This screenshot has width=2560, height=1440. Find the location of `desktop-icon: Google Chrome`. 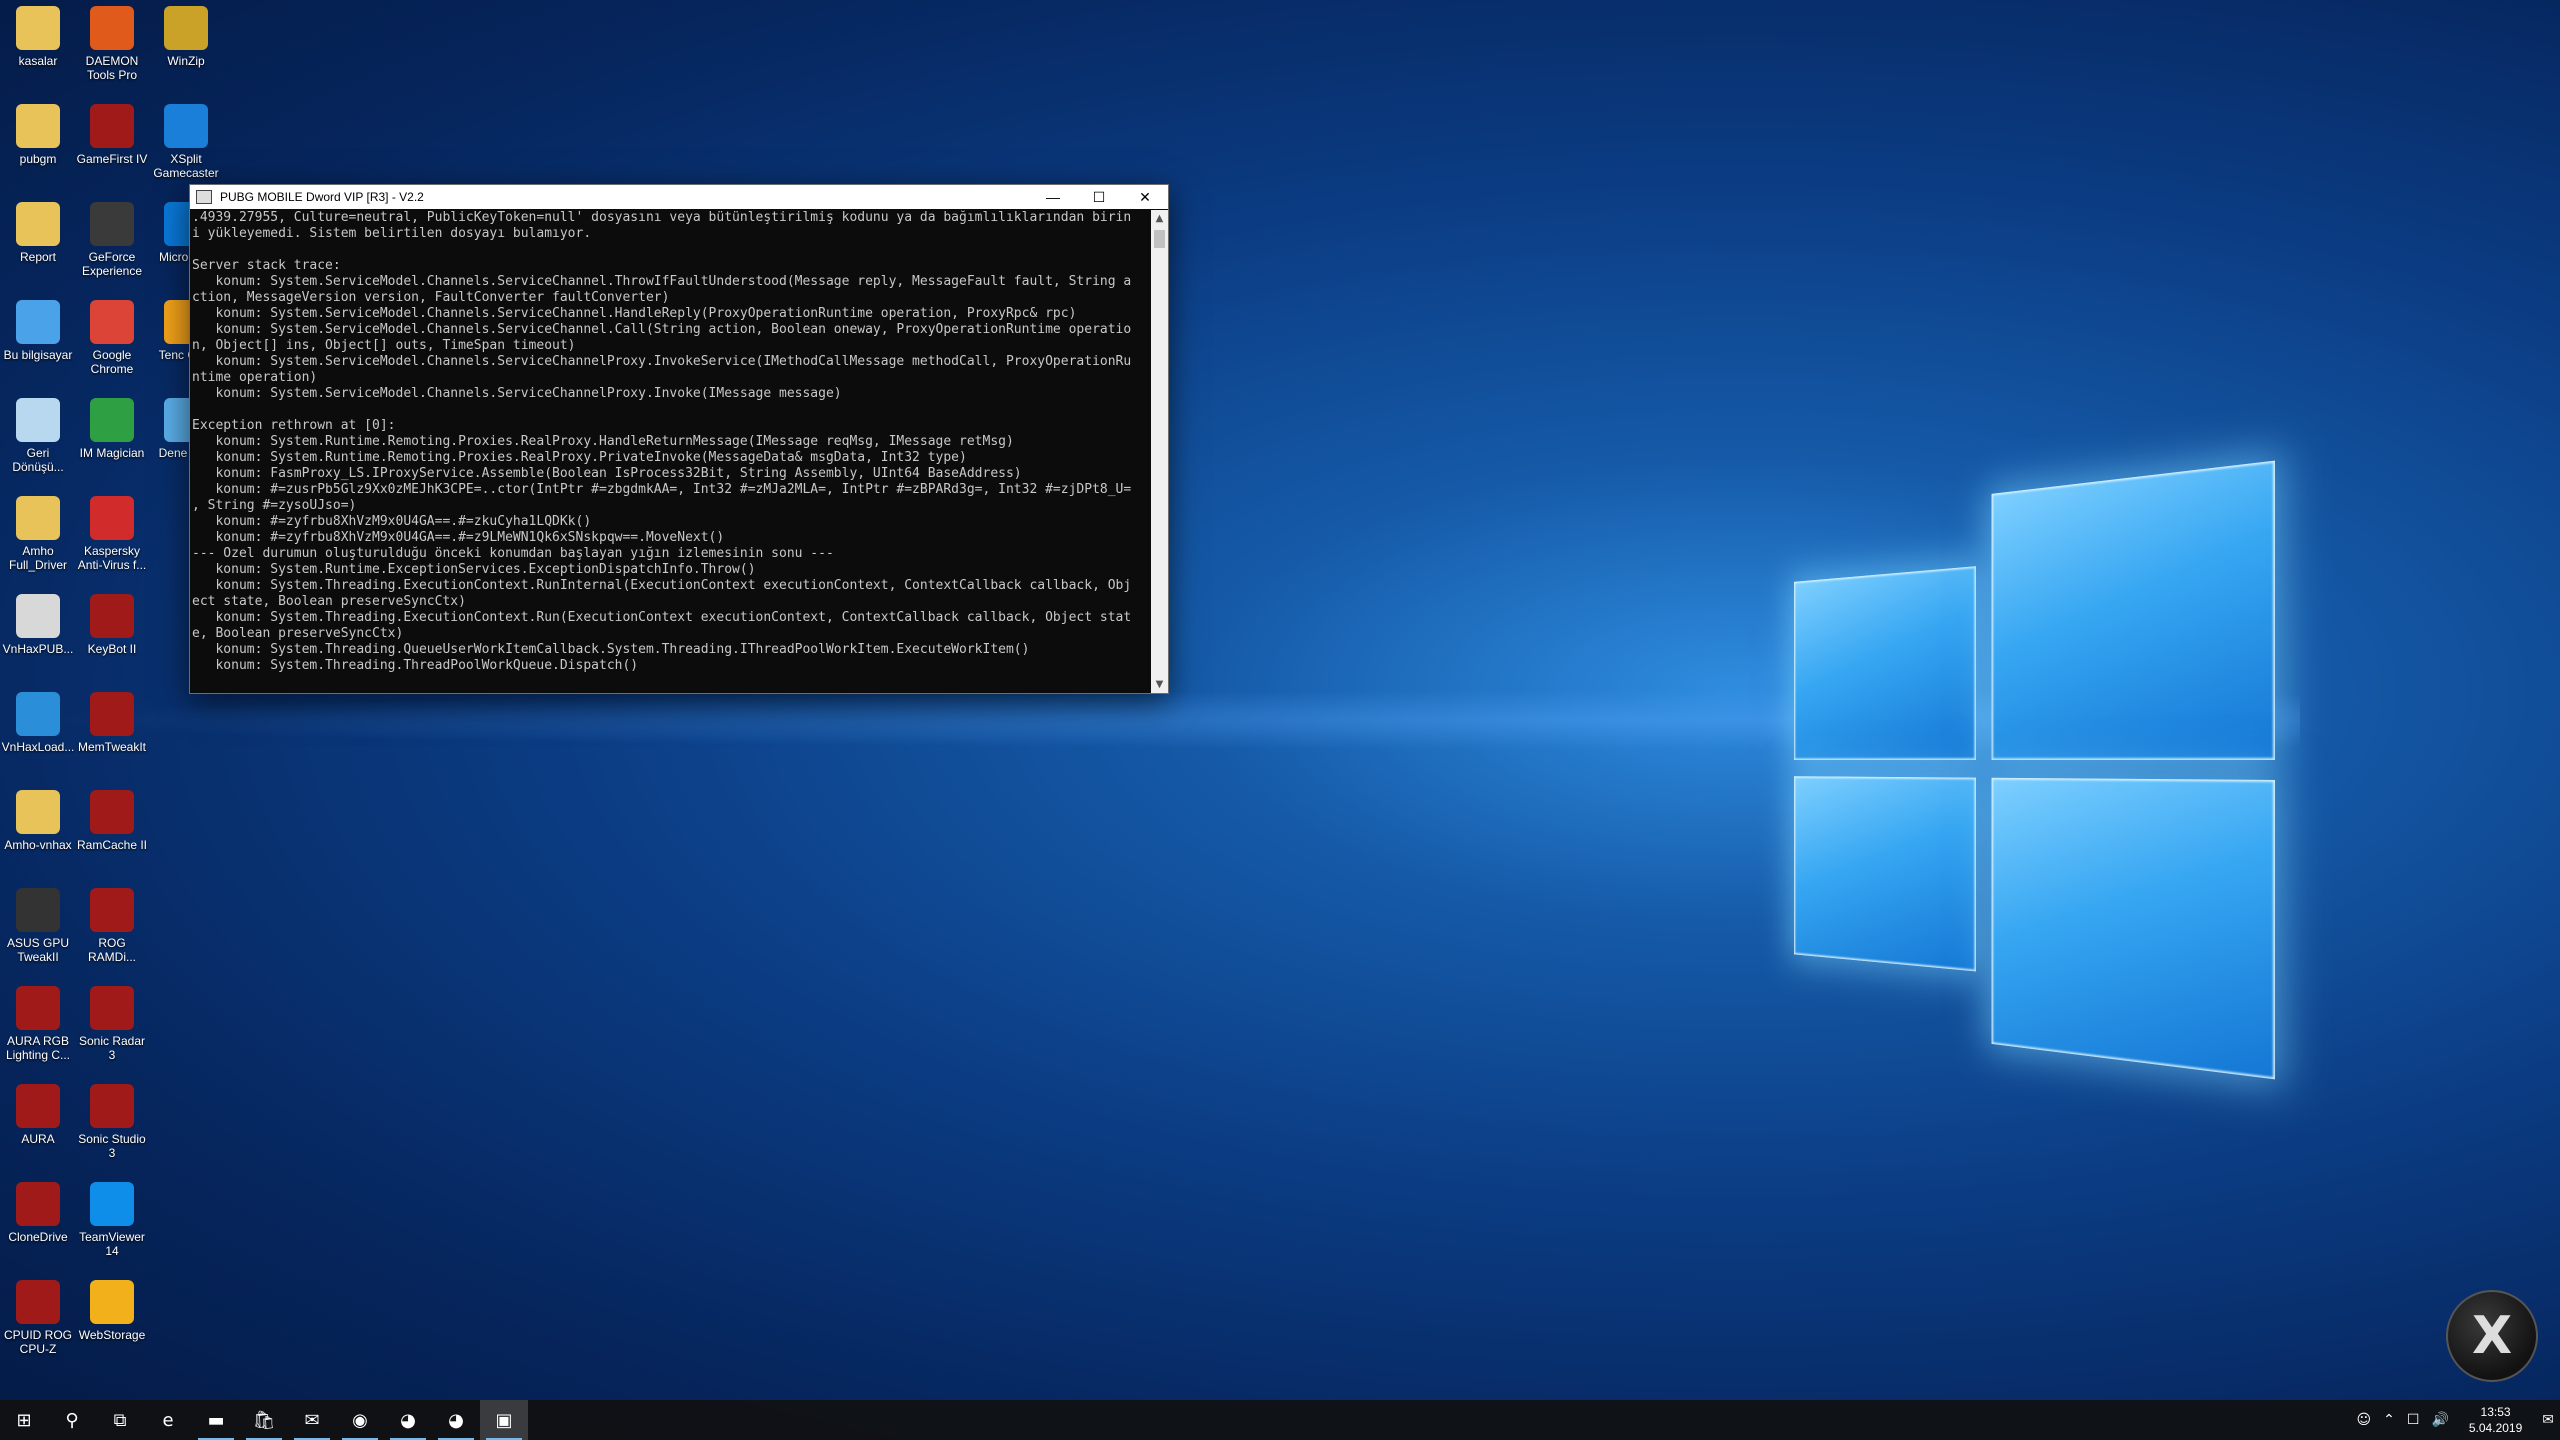

desktop-icon: Google Chrome is located at coordinates (112, 335).